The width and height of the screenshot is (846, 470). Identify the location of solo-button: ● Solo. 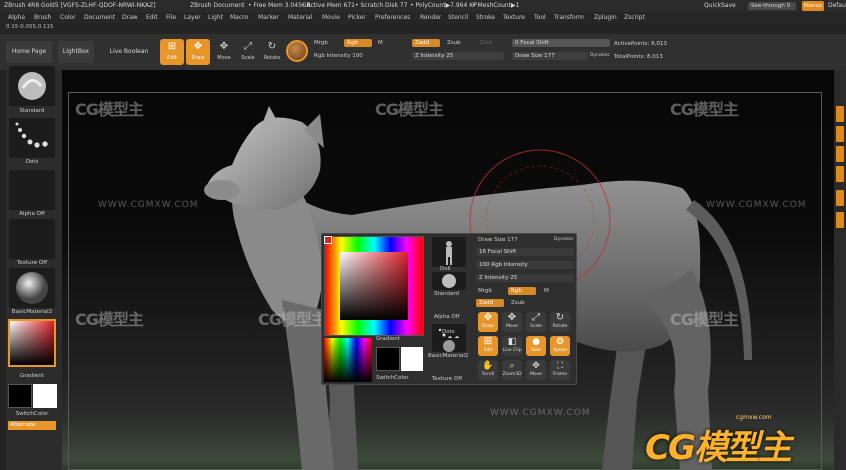
(536, 346).